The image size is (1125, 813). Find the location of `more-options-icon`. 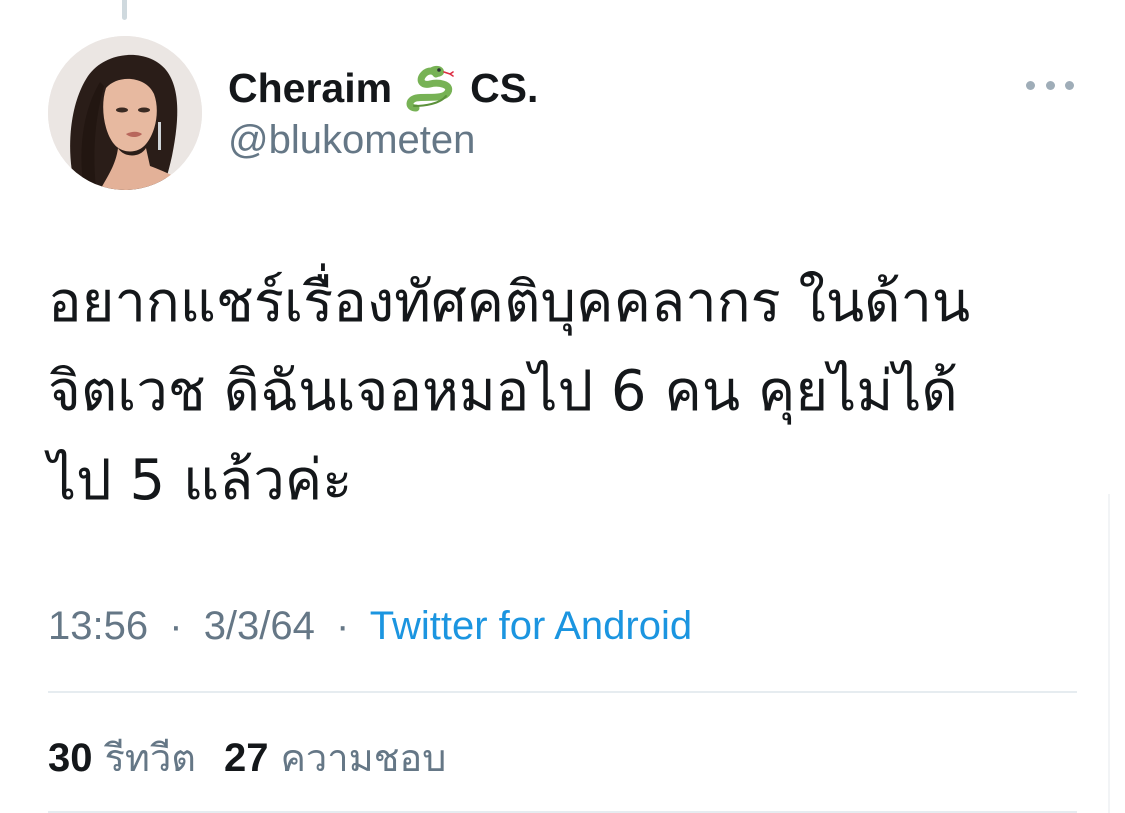

more-options-icon is located at coordinates (1050, 85).